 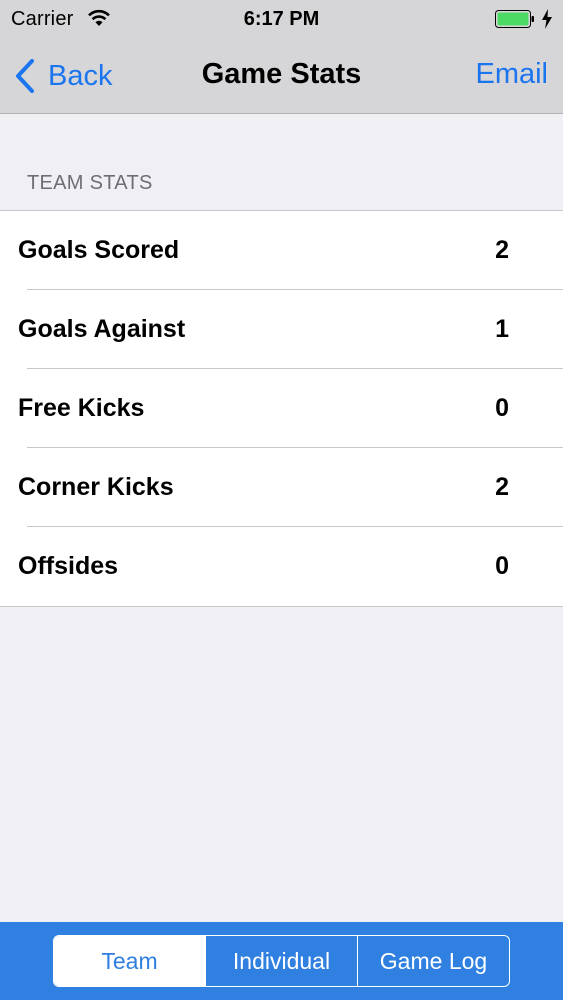 I want to click on stat-label: Offsides, so click(x=68, y=566).